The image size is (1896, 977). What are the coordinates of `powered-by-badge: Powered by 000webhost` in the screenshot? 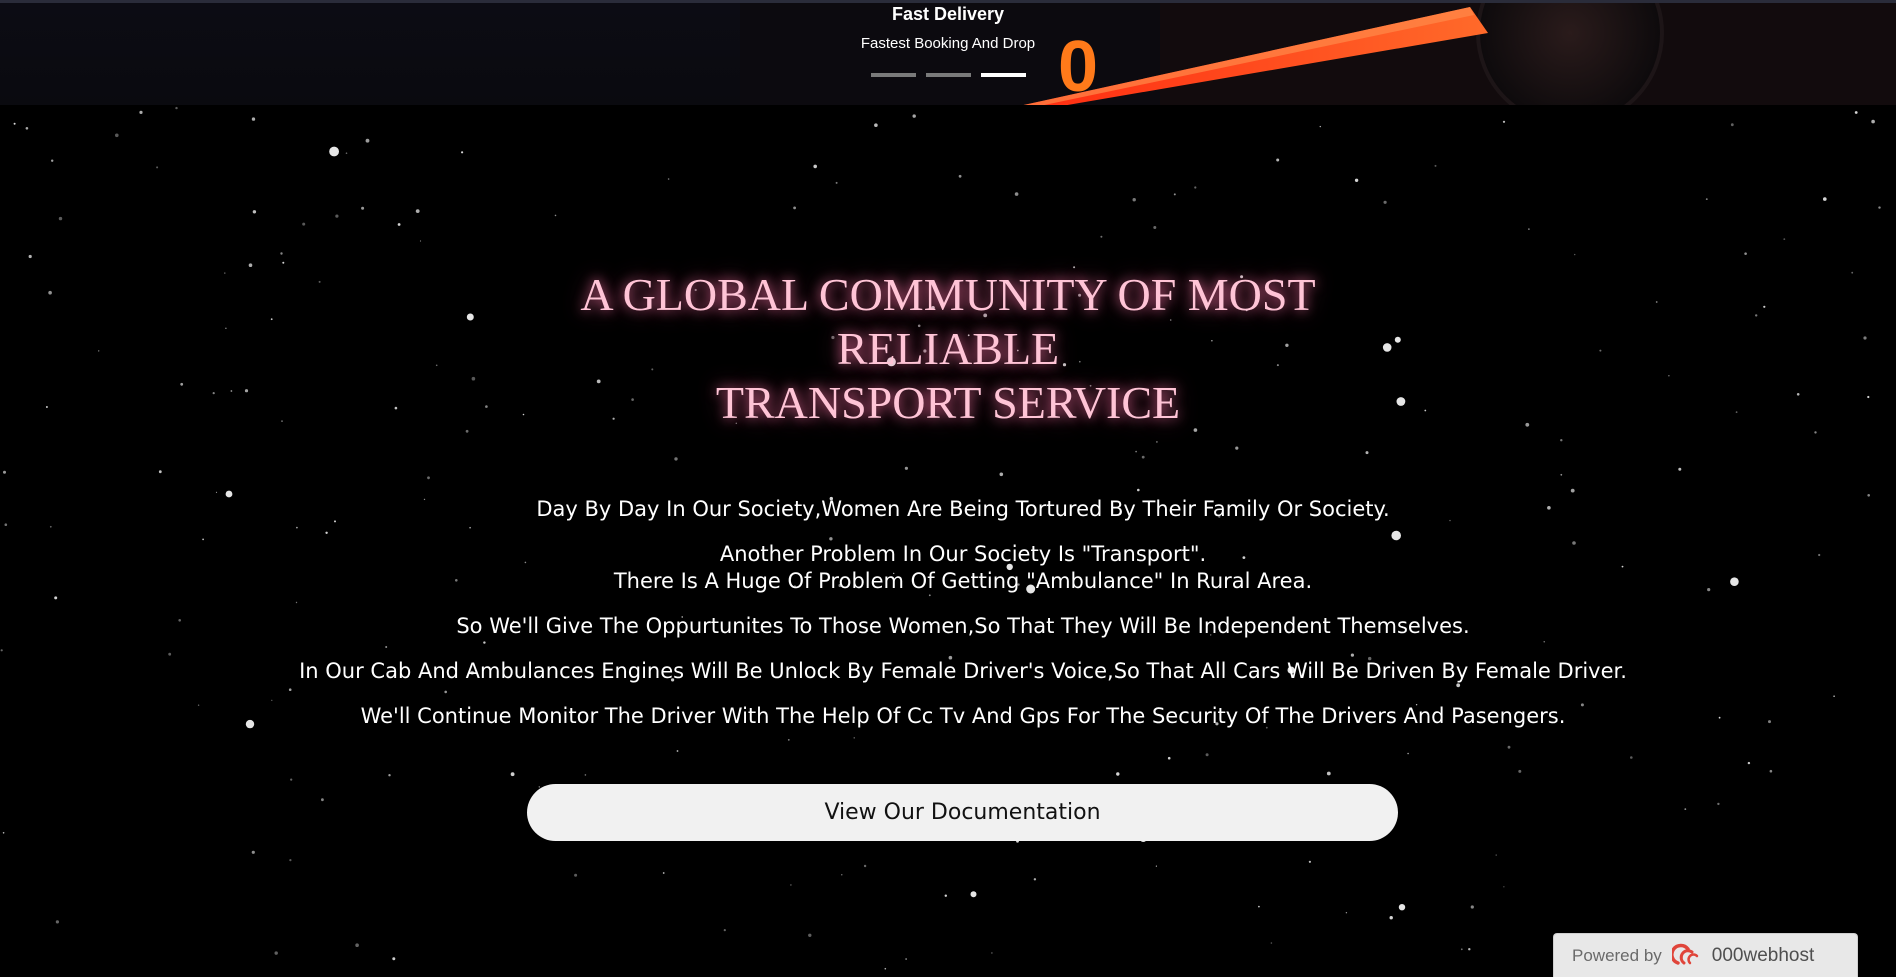 It's located at (1705, 955).